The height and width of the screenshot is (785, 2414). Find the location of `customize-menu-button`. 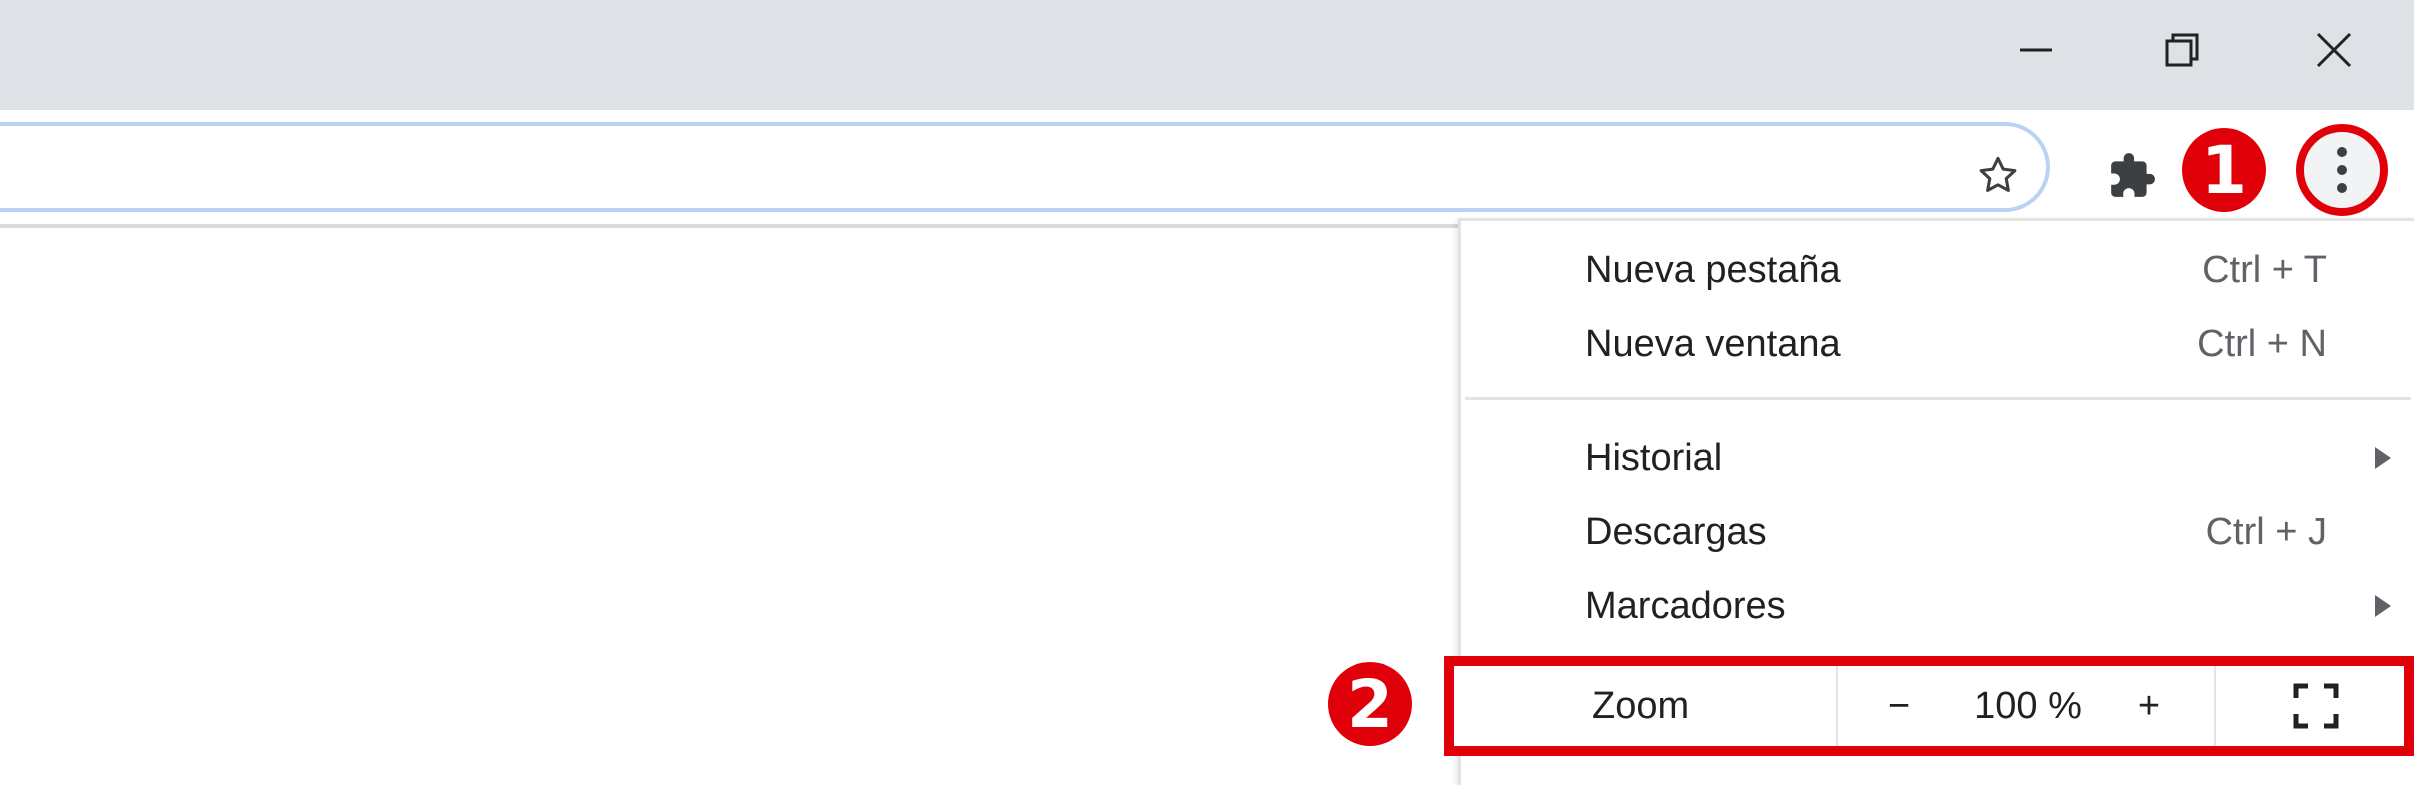

customize-menu-button is located at coordinates (2342, 170).